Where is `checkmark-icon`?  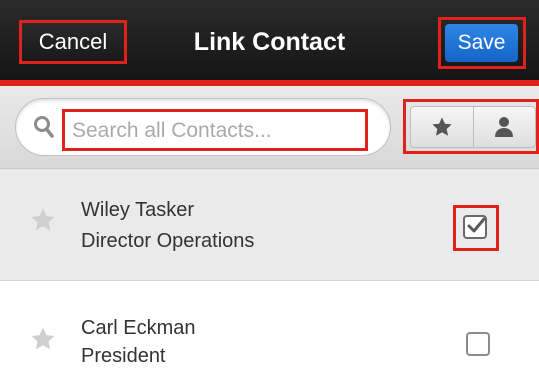
checkmark-icon is located at coordinates (476, 225).